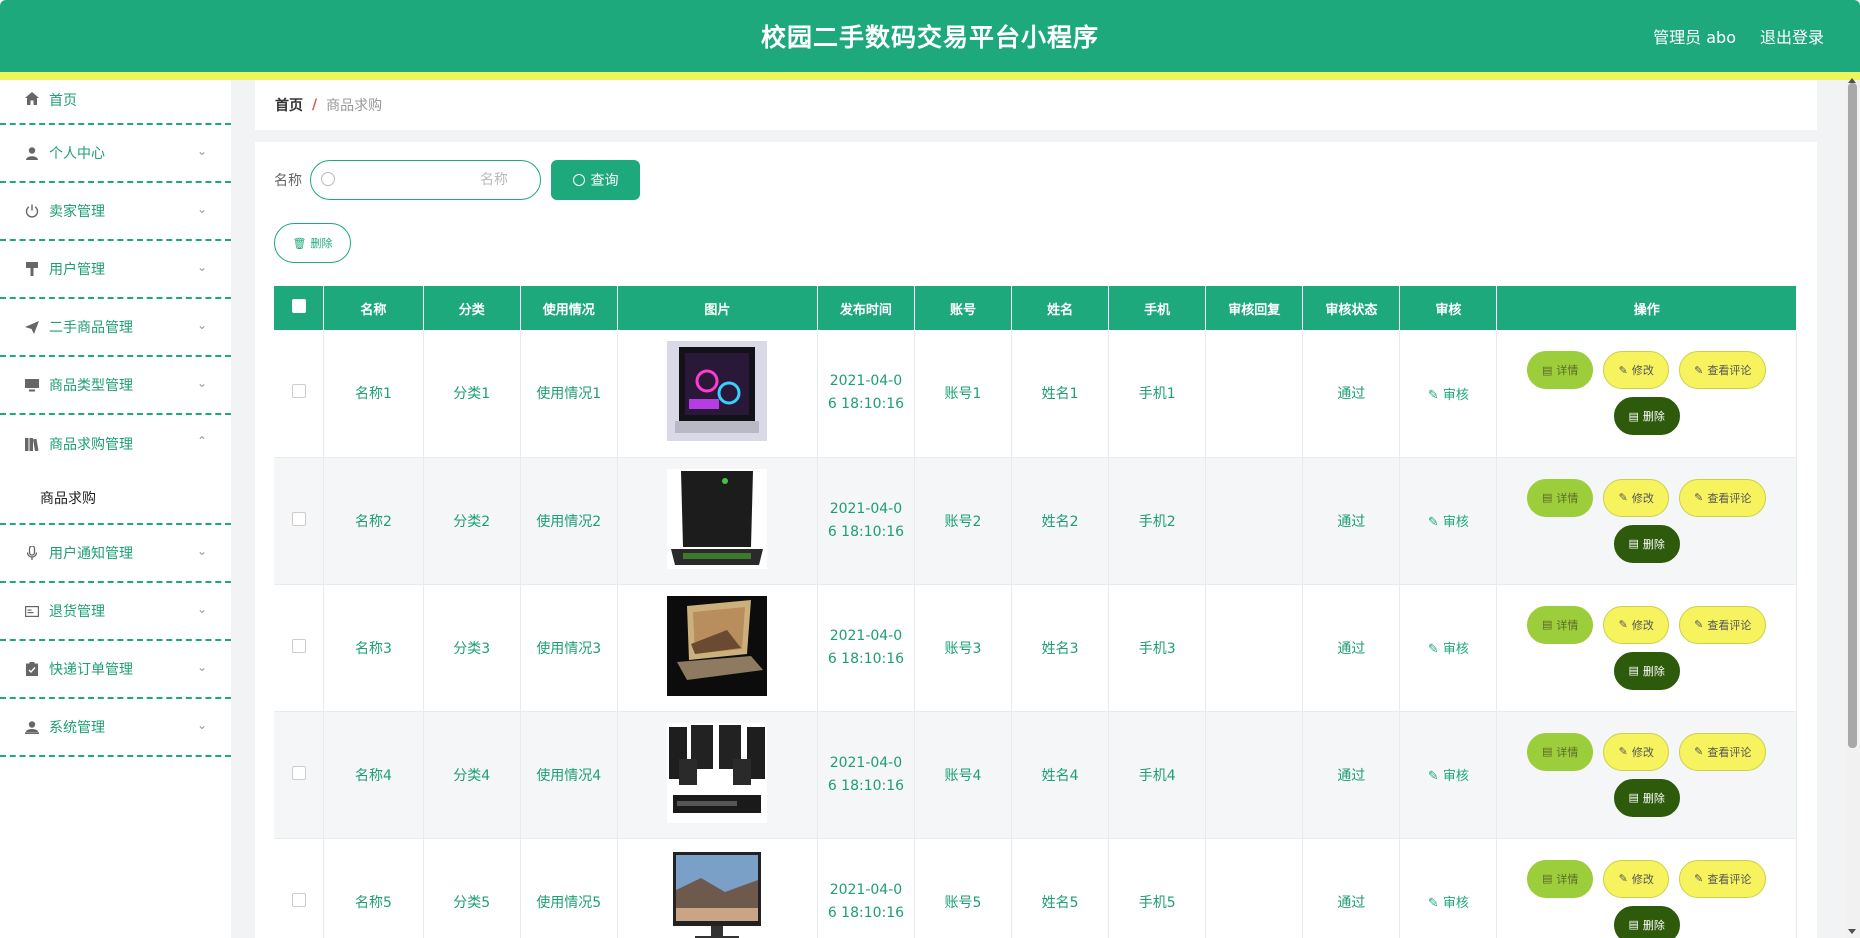 The height and width of the screenshot is (938, 1860). Describe the element at coordinates (1060, 775) in the screenshot. I see `cell-realname: 姓名4` at that location.